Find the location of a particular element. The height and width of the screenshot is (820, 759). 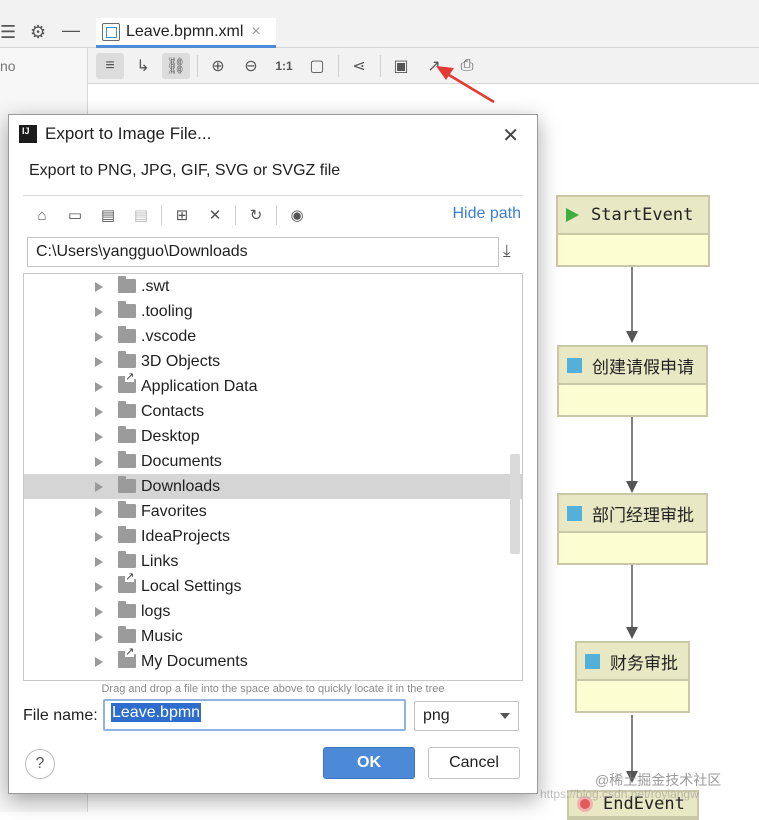

list-icon: ☰ is located at coordinates (8, 32).